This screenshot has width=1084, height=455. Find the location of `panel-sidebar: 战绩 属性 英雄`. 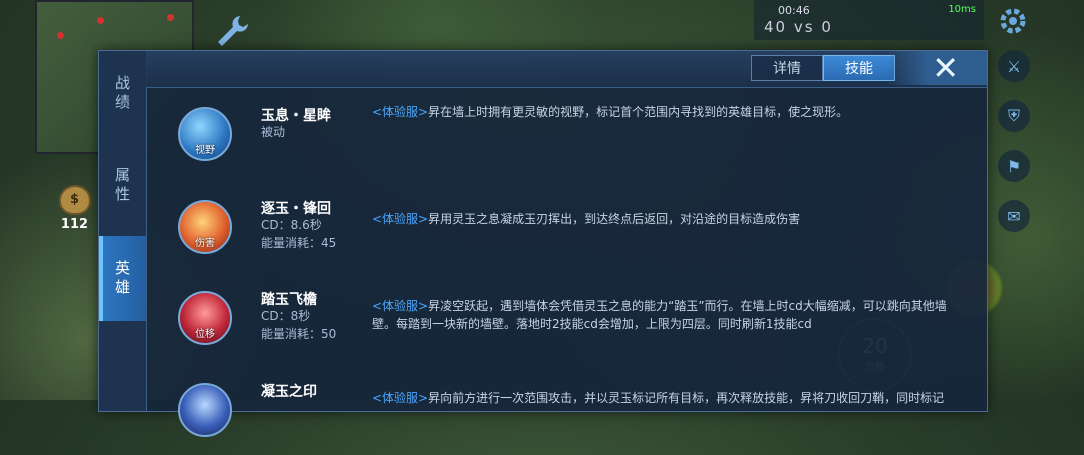

panel-sidebar: 战绩 属性 英雄 is located at coordinates (123, 231).